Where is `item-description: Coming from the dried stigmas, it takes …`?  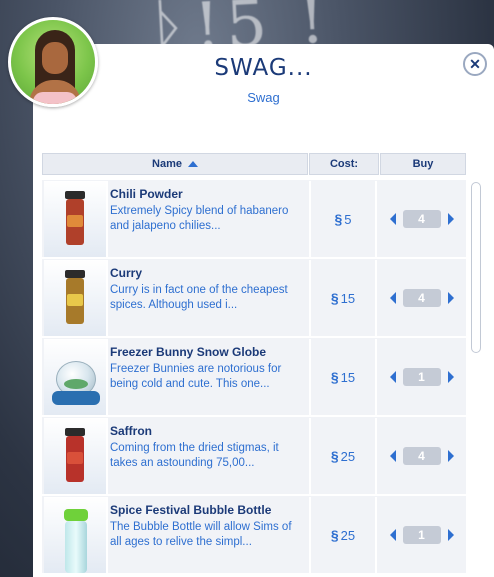 item-description: Coming from the dried stigmas, it takes … is located at coordinates (194, 455).